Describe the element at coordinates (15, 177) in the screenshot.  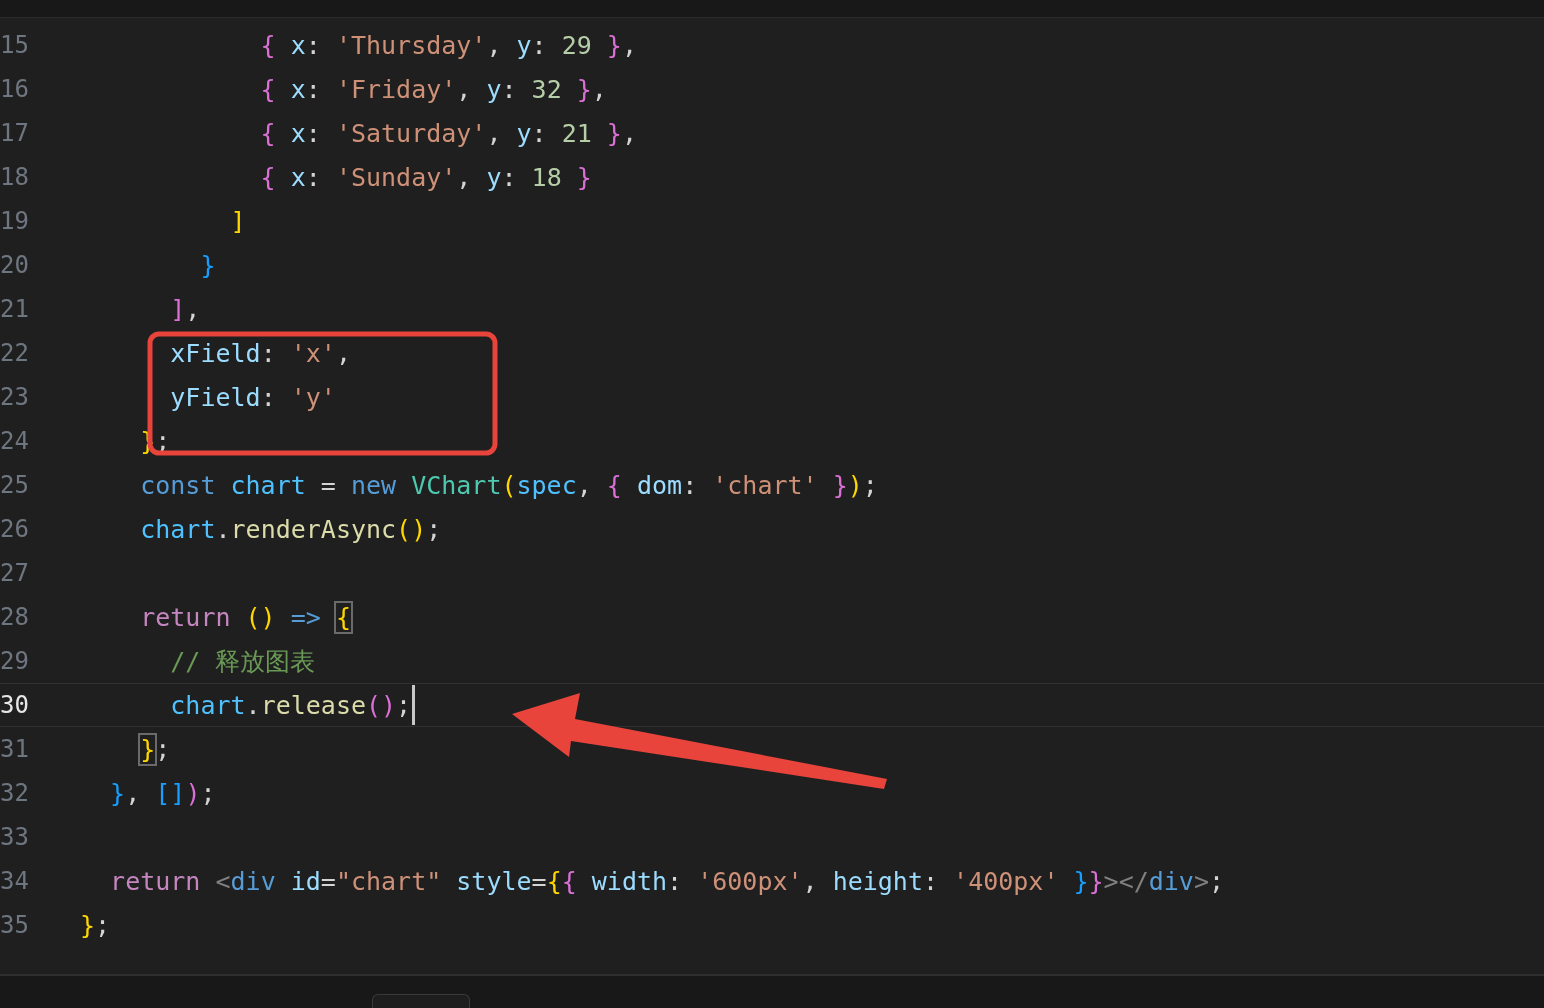
I see `line-number: 18` at that location.